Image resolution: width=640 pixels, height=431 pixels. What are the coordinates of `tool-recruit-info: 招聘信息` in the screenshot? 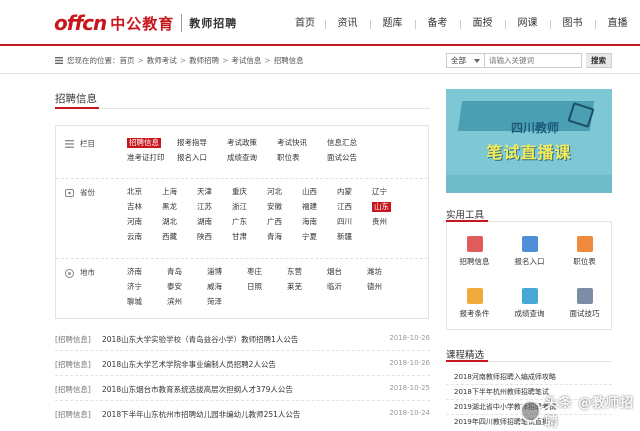 It's located at (474, 249).